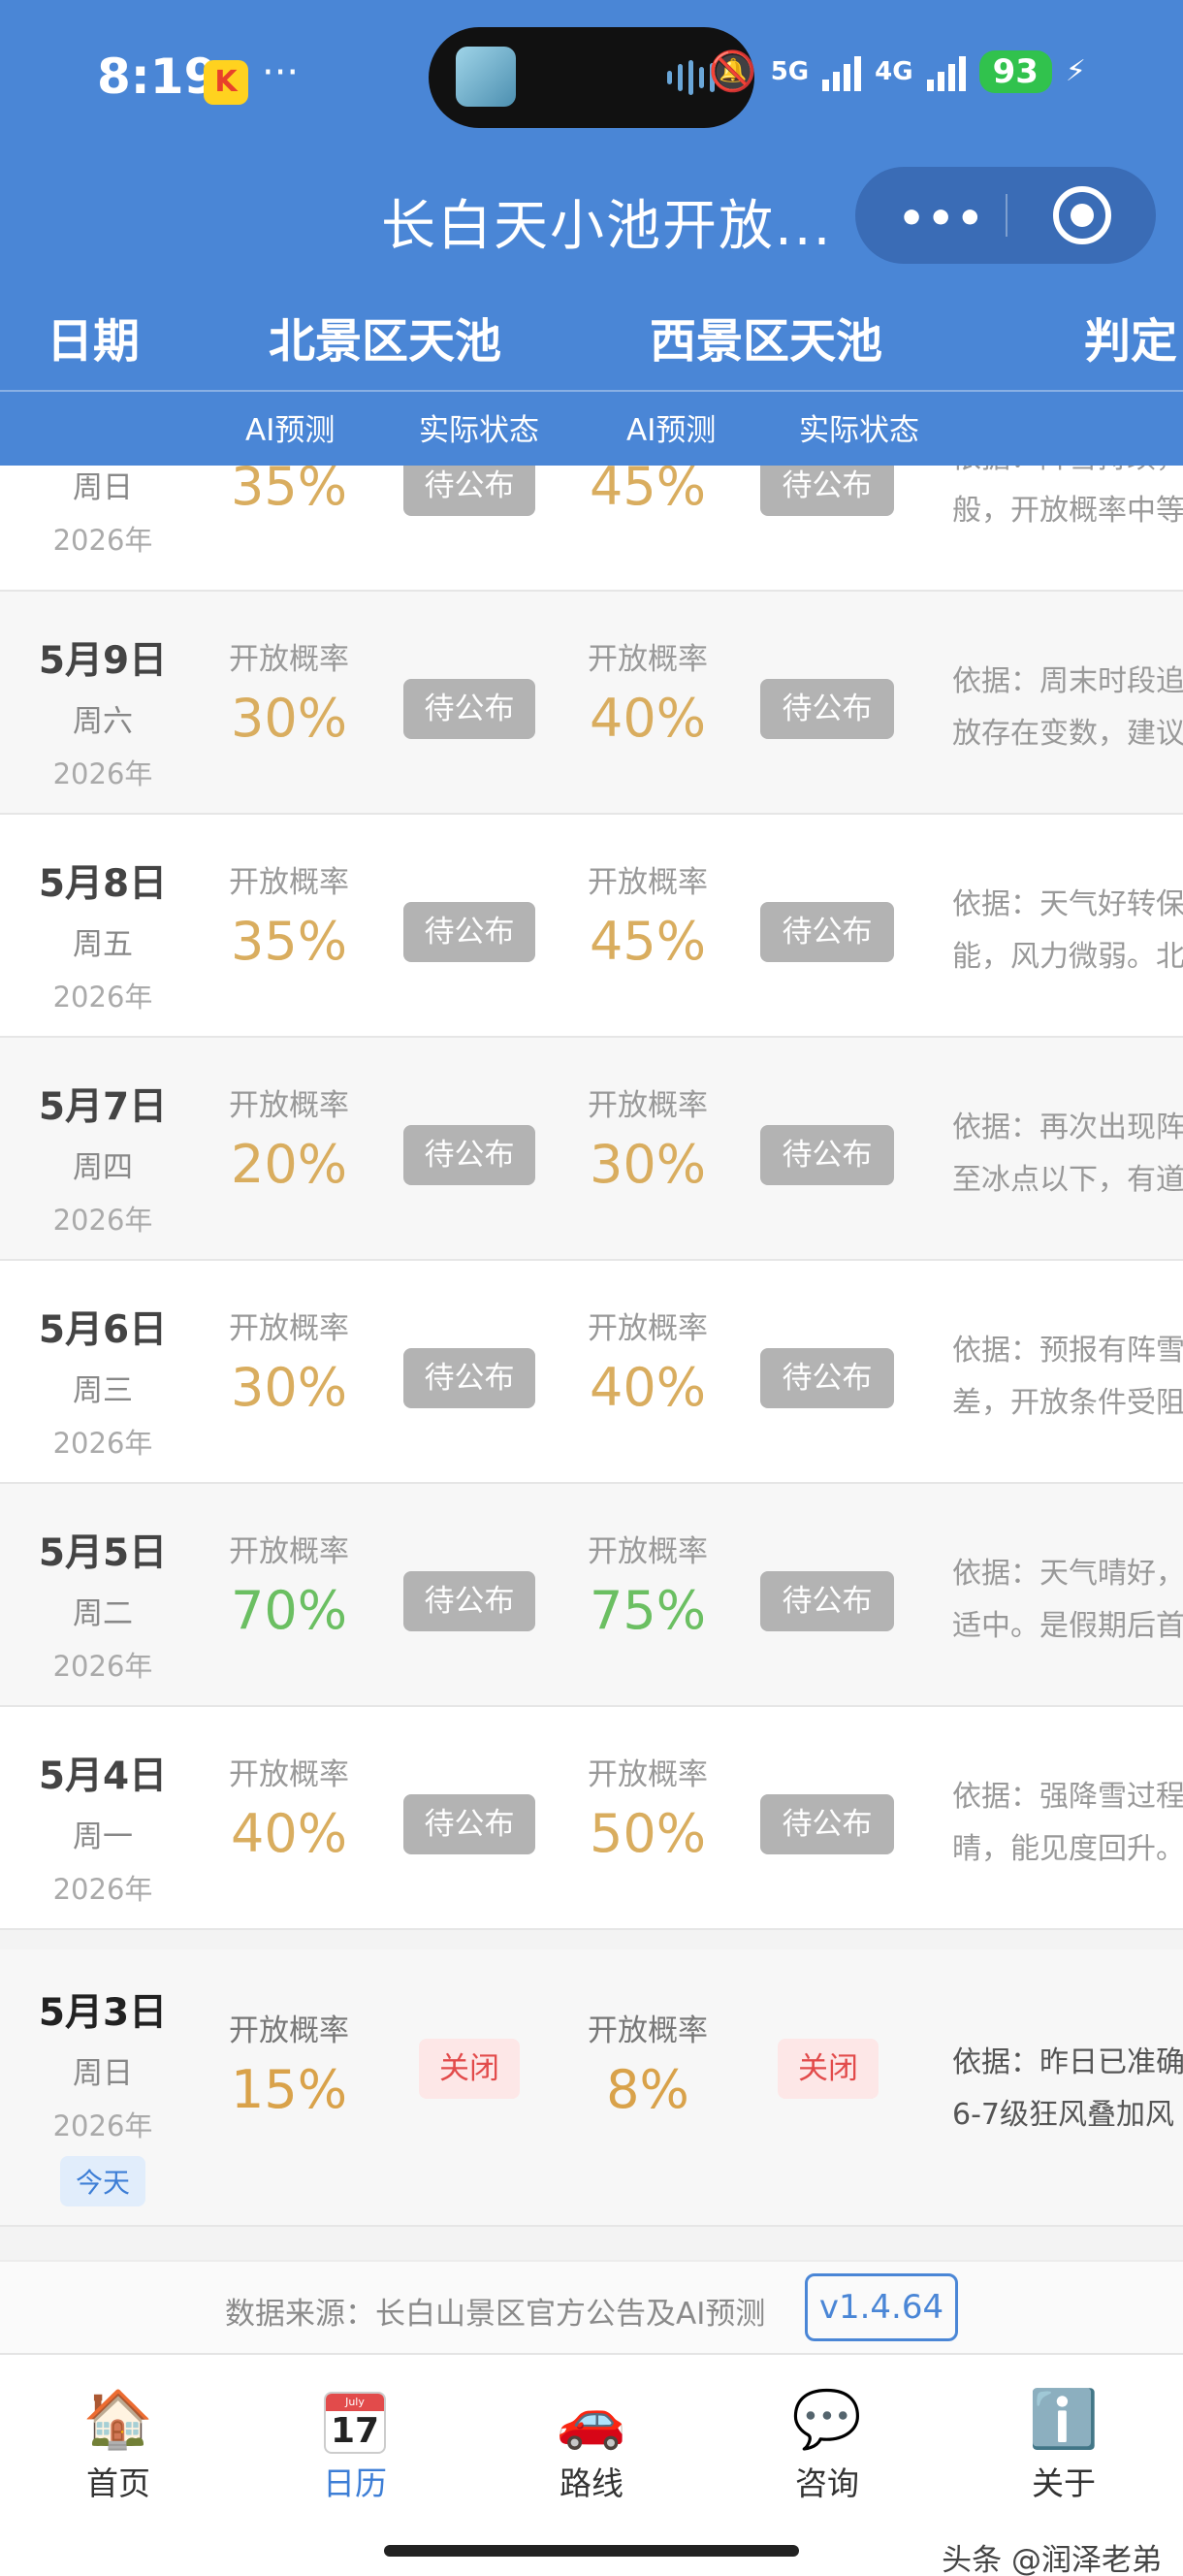 This screenshot has height=2576, width=1183. What do you see at coordinates (226, 82) in the screenshot?
I see `app-notification-icon: K` at bounding box center [226, 82].